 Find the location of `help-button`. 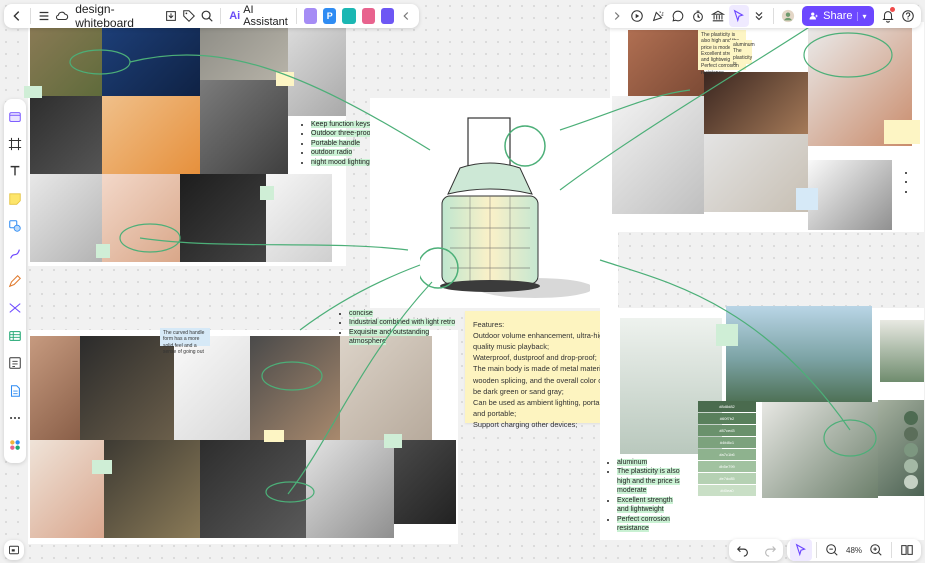

help-button is located at coordinates (908, 16).